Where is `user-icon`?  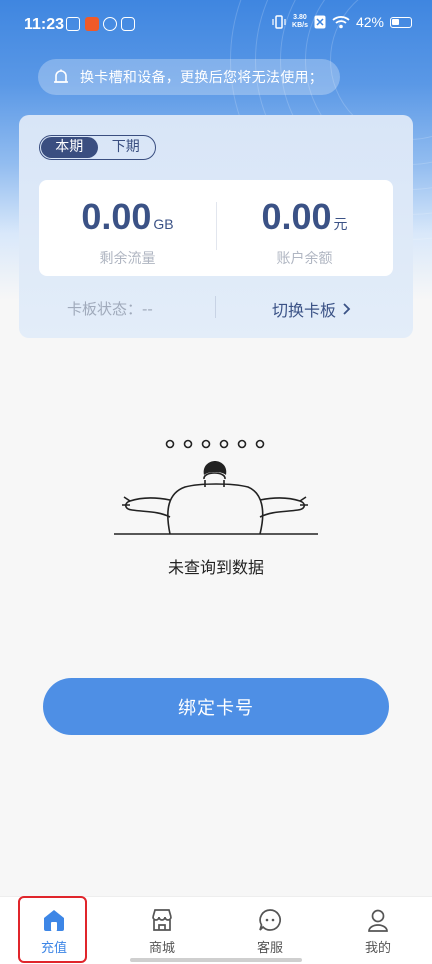
user-icon is located at coordinates (378, 920).